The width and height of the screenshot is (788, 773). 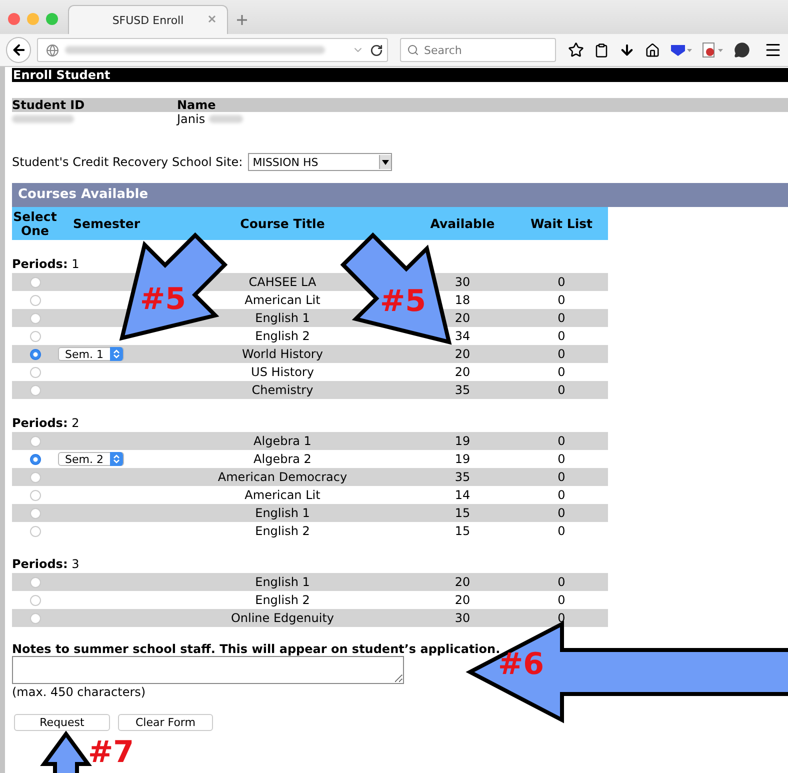 I want to click on table-cell-text: American Lit, so click(x=283, y=495).